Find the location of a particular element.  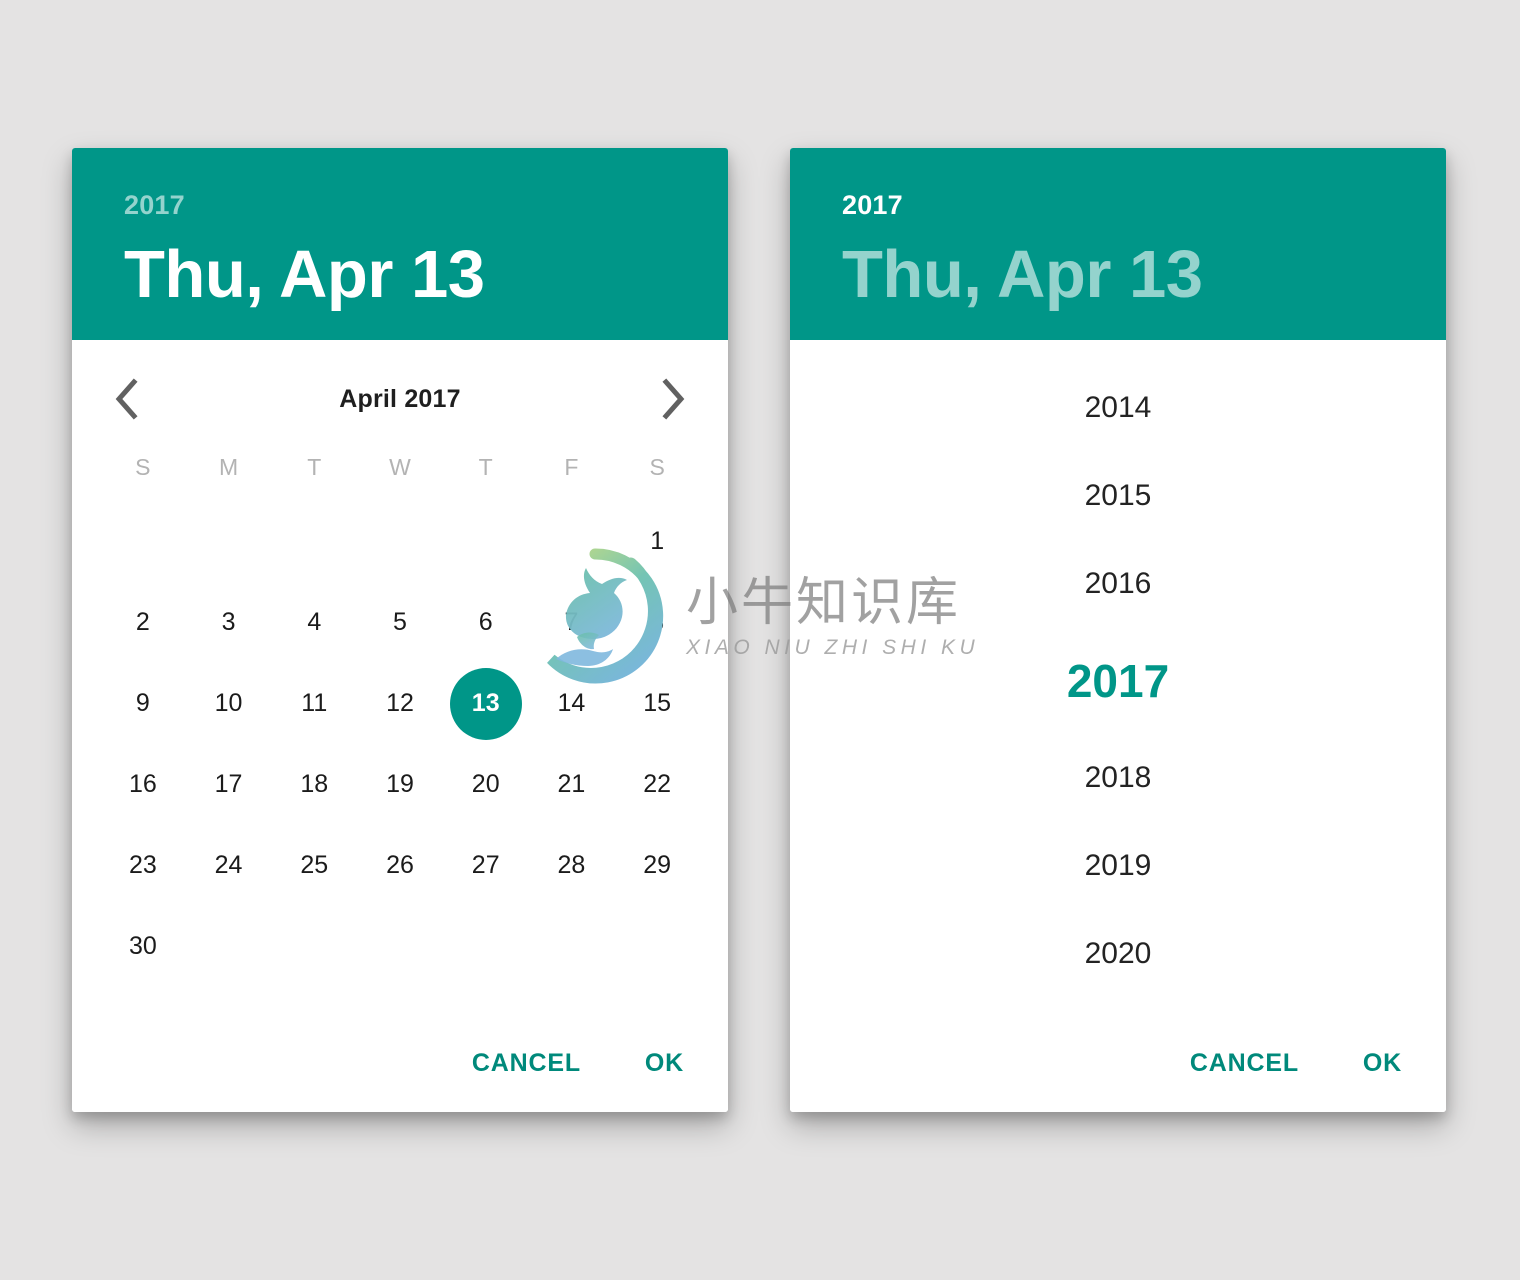

calendar-day: 30 is located at coordinates (143, 946).